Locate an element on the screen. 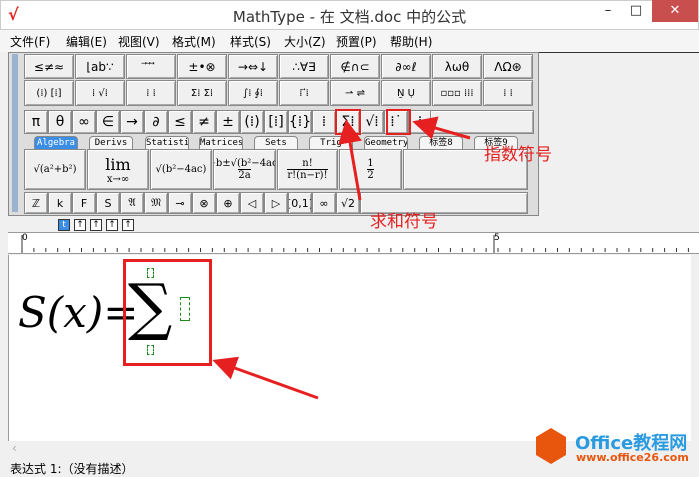  watermark-url: www.office26.com is located at coordinates (632, 457).